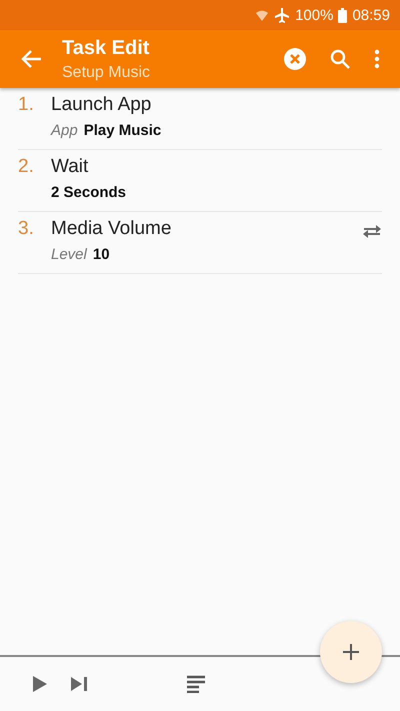 This screenshot has height=711, width=400. I want to click on action-name: Media Volume, so click(111, 229).